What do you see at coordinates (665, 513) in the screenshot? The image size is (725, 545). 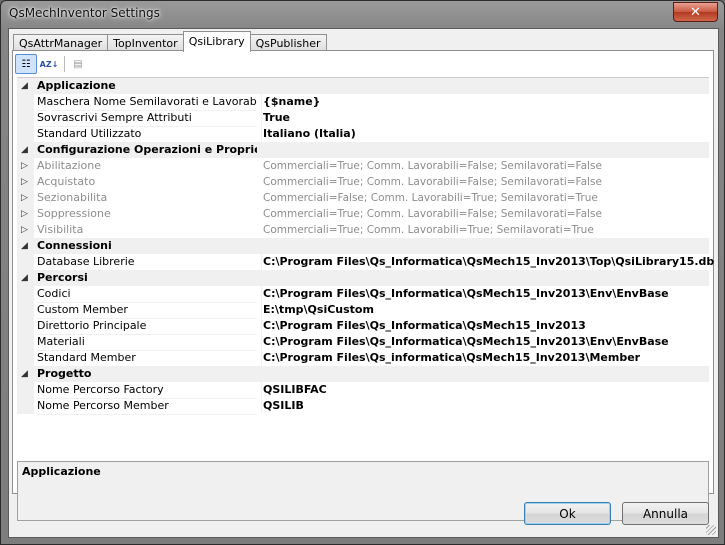 I see `cancel-button: Annulla` at bounding box center [665, 513].